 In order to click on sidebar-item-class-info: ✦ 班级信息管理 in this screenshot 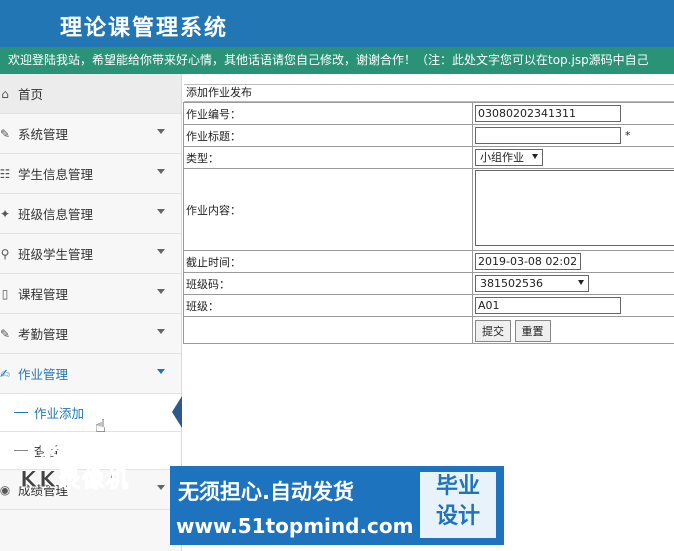, I will do `click(90, 214)`.